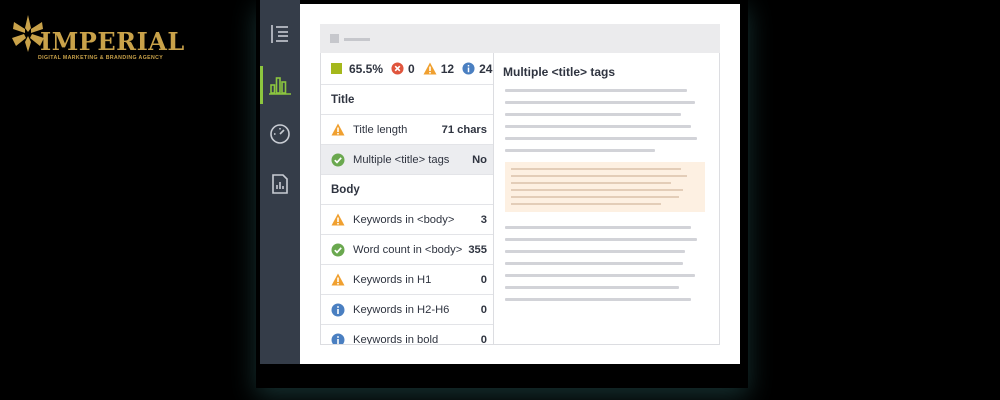  I want to click on info-count: 24, so click(477, 69).